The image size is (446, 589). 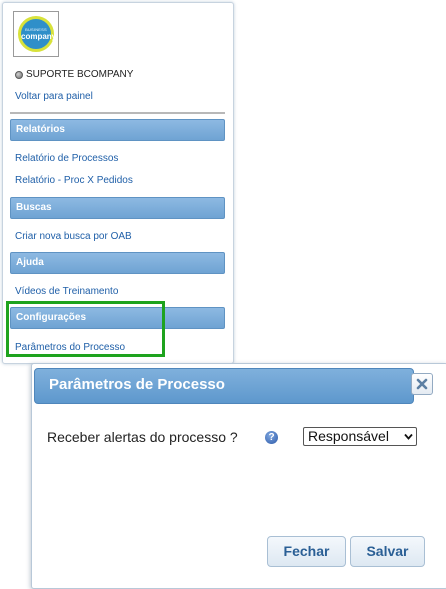 What do you see at coordinates (117, 263) in the screenshot?
I see `section-header-ajuda: Ajuda` at bounding box center [117, 263].